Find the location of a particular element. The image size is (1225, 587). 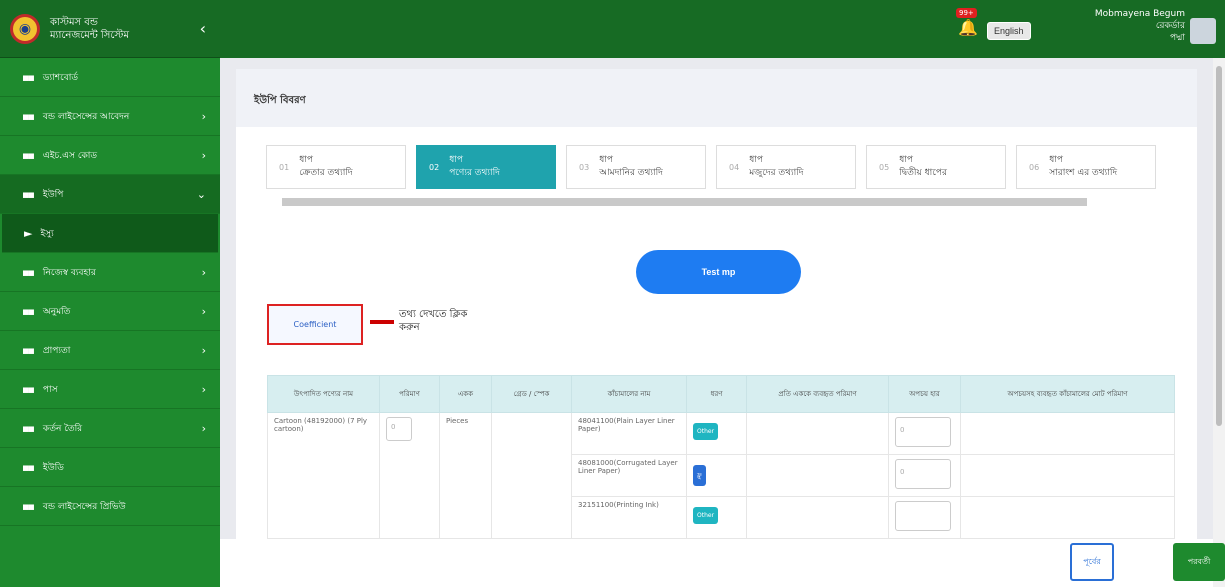

col-waste-rate: অপচয় হার is located at coordinates (924, 394).